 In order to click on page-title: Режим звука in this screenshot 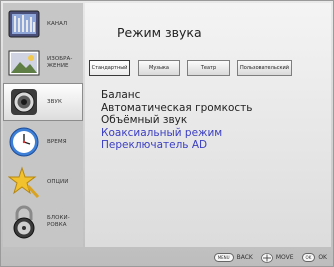, I will do `click(159, 32)`.